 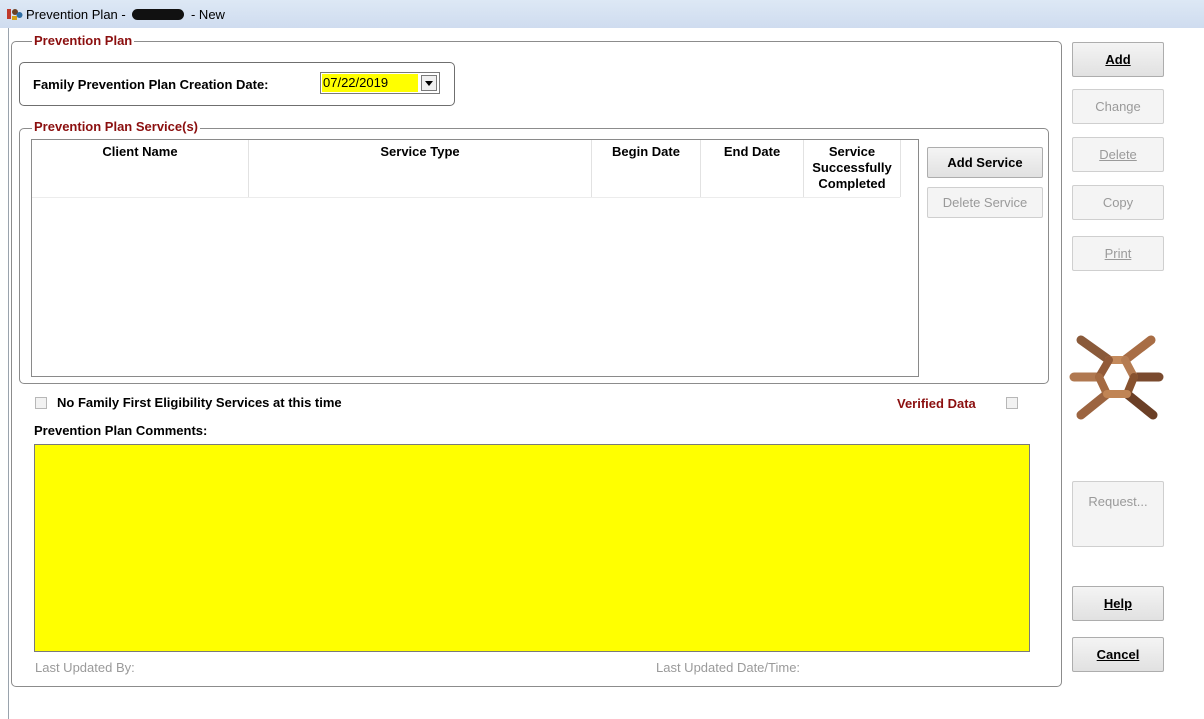 What do you see at coordinates (15, 14) in the screenshot?
I see `app-icon` at bounding box center [15, 14].